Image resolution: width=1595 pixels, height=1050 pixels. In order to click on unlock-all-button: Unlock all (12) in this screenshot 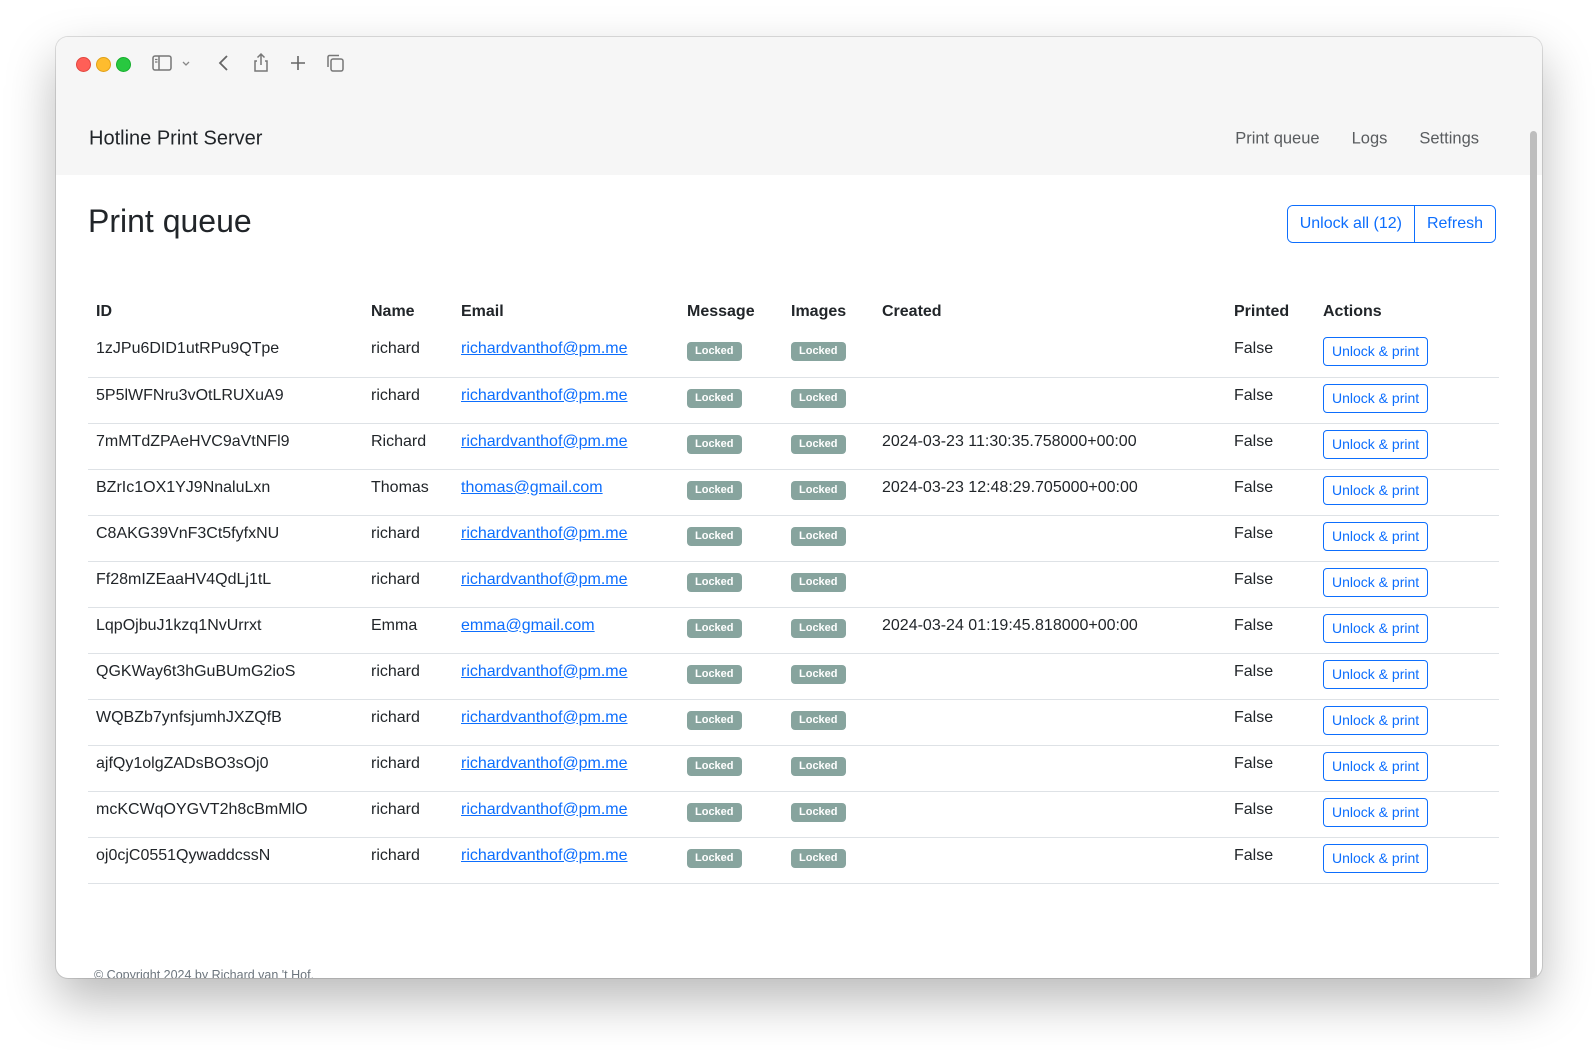, I will do `click(1350, 224)`.